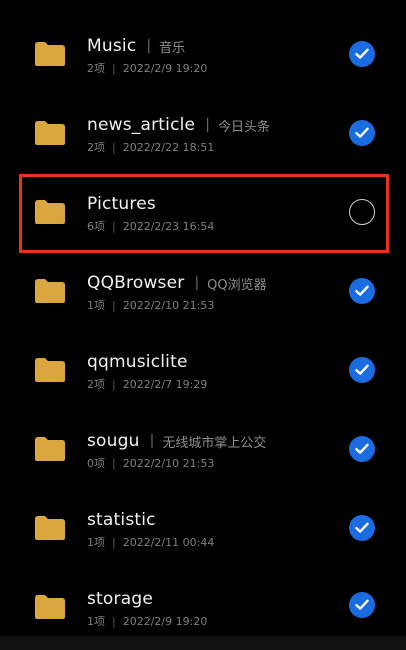 This screenshot has height=650, width=406. I want to click on folder-alias: 今日头条, so click(243, 127).